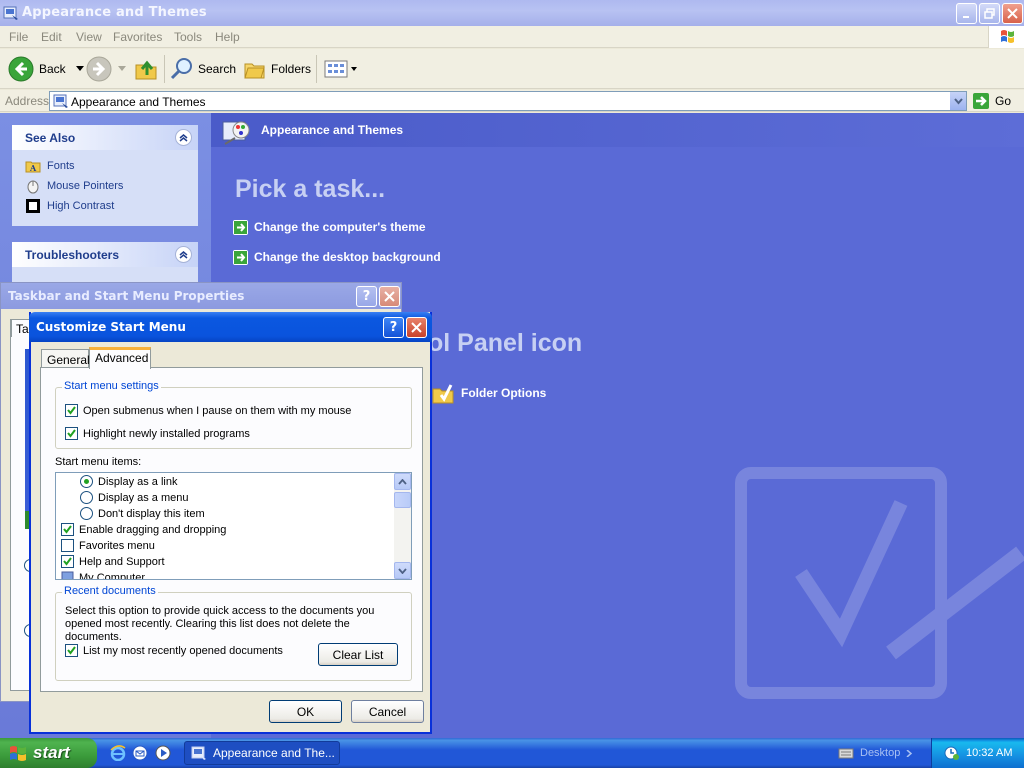  Describe the element at coordinates (174, 650) in the screenshot. I see `list-recent-documents-checkbox: List my most recently opened documents` at that location.